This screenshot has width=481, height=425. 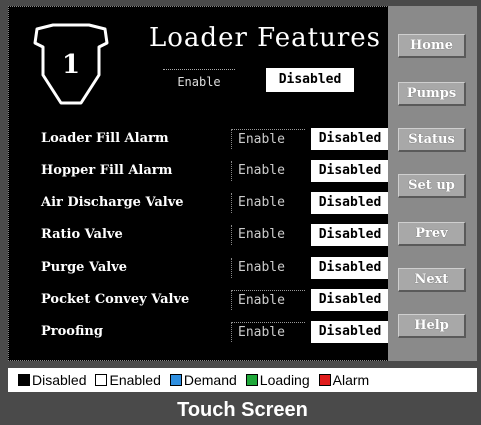 I want to click on loader-icon: 1, so click(x=71, y=64).